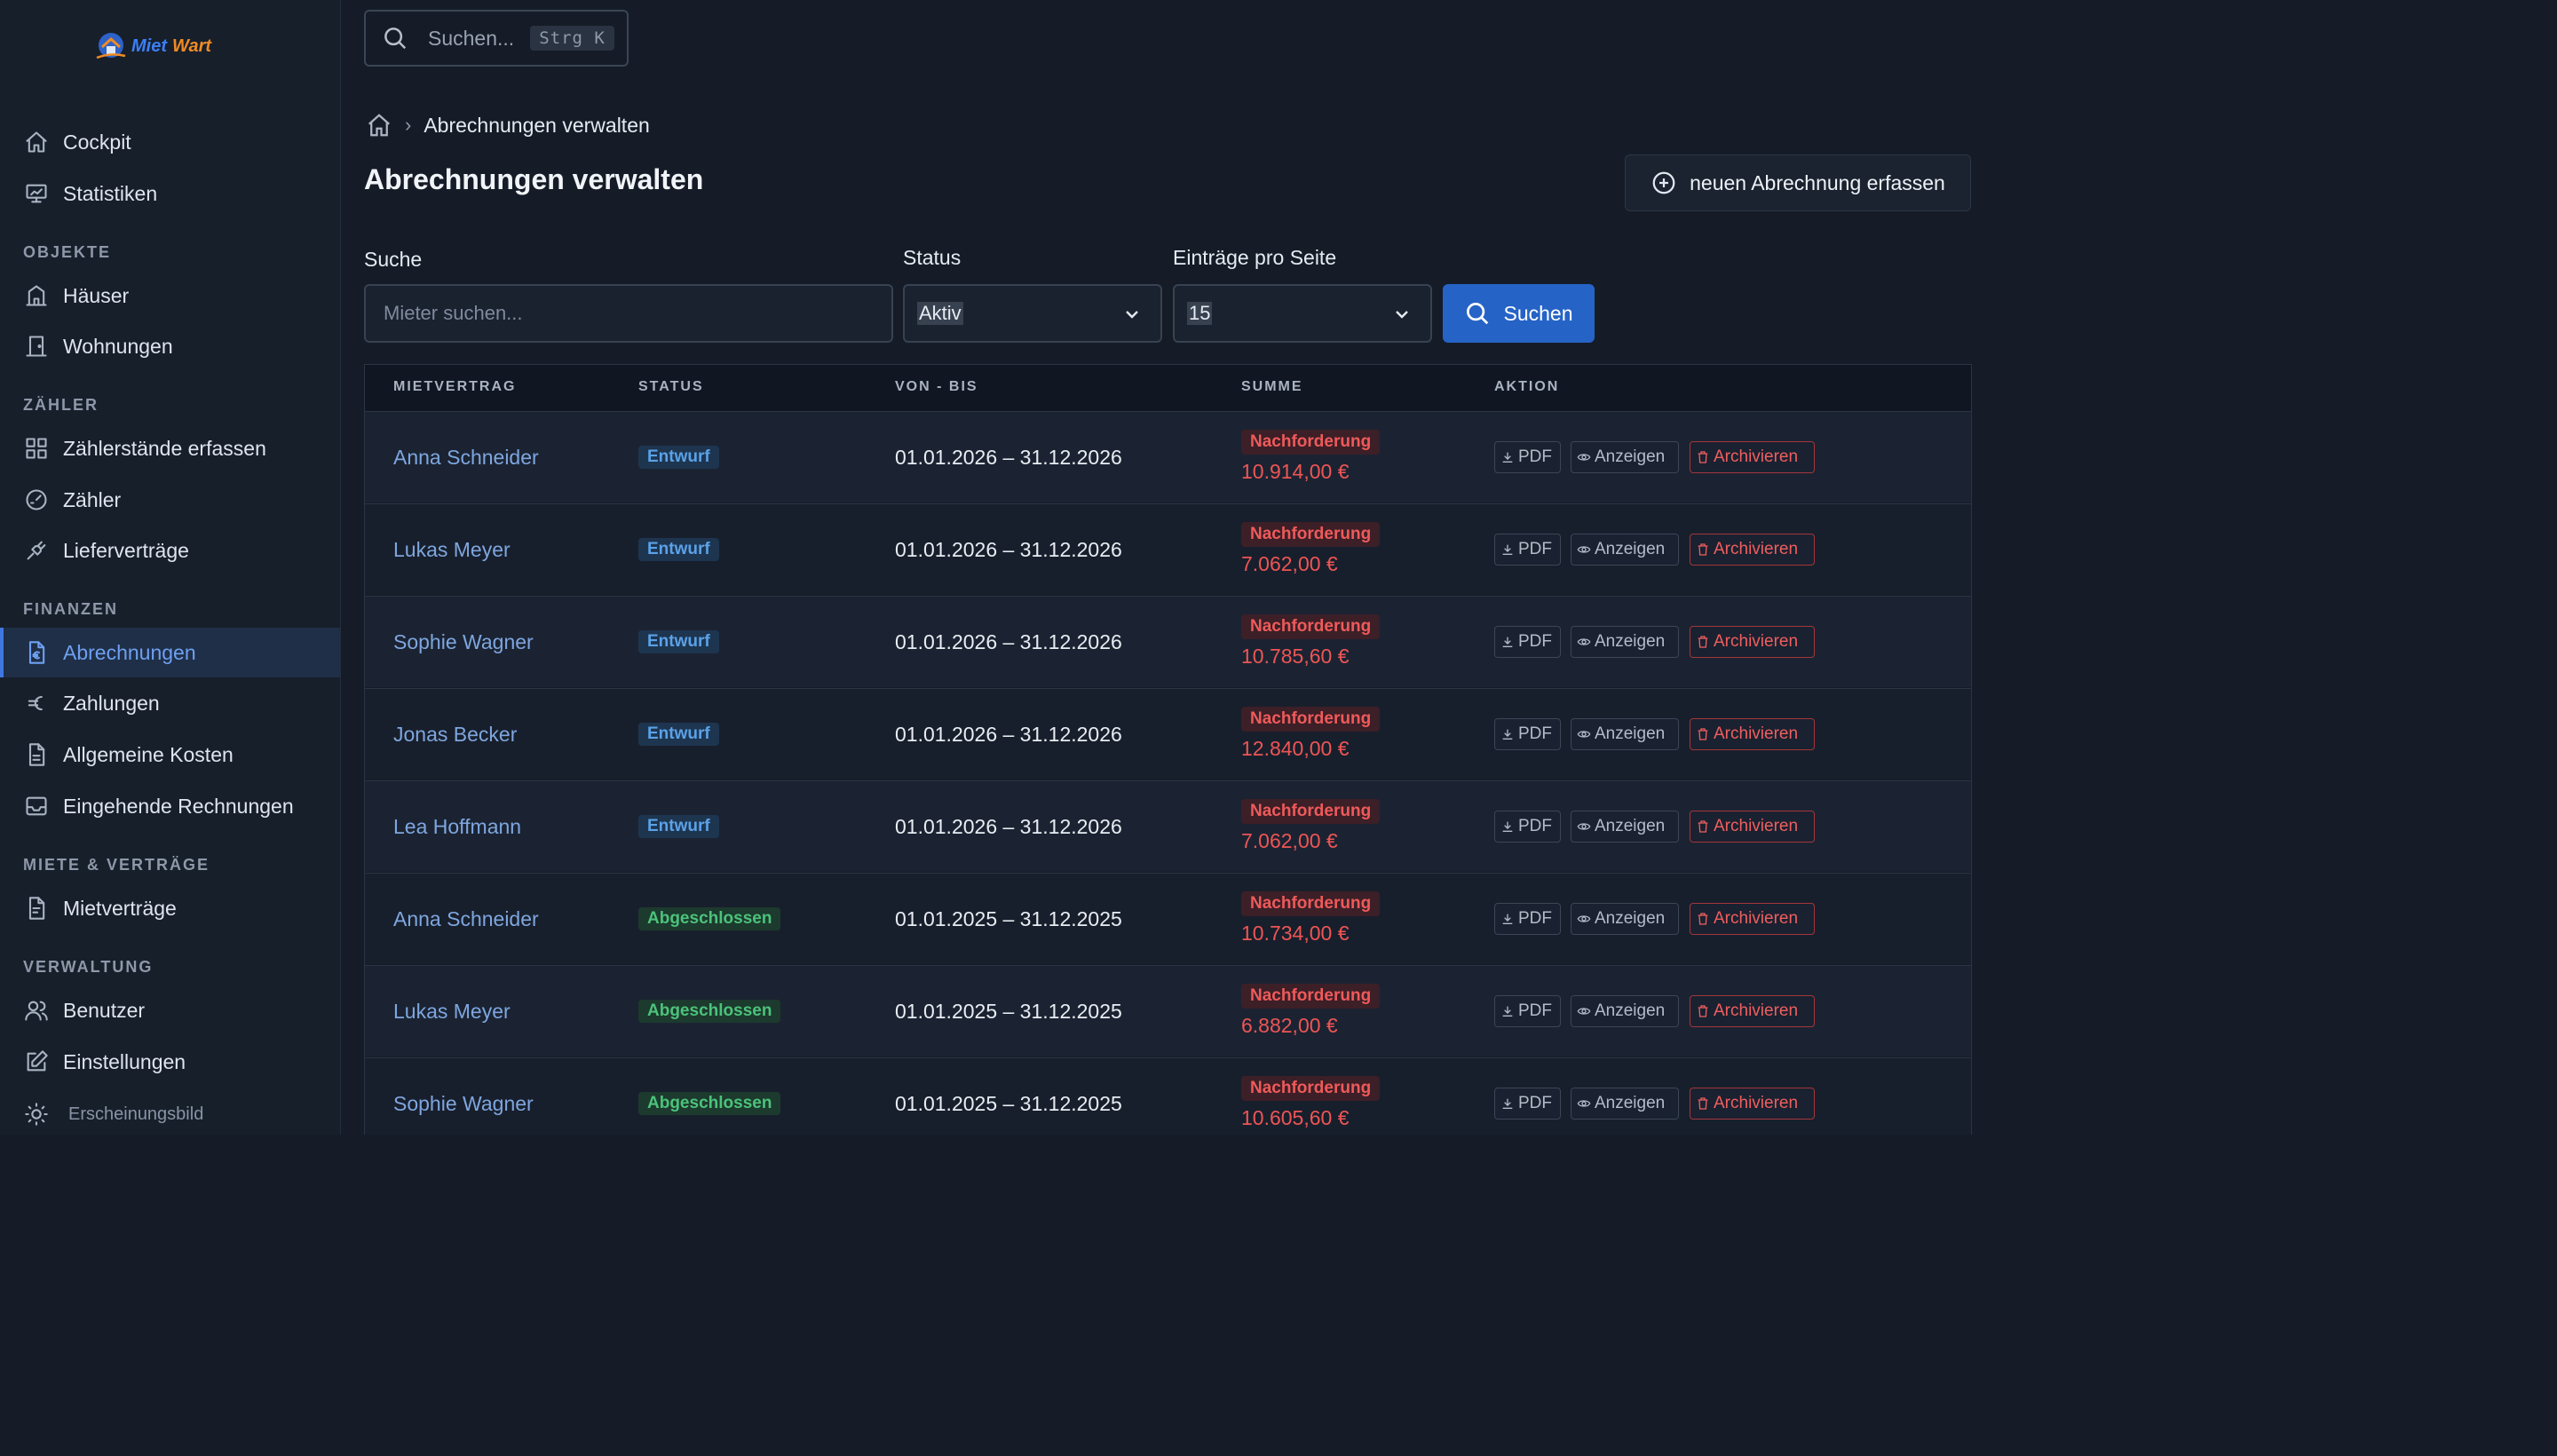 This screenshot has width=2557, height=1456. I want to click on search-button: Suchen, so click(1519, 313).